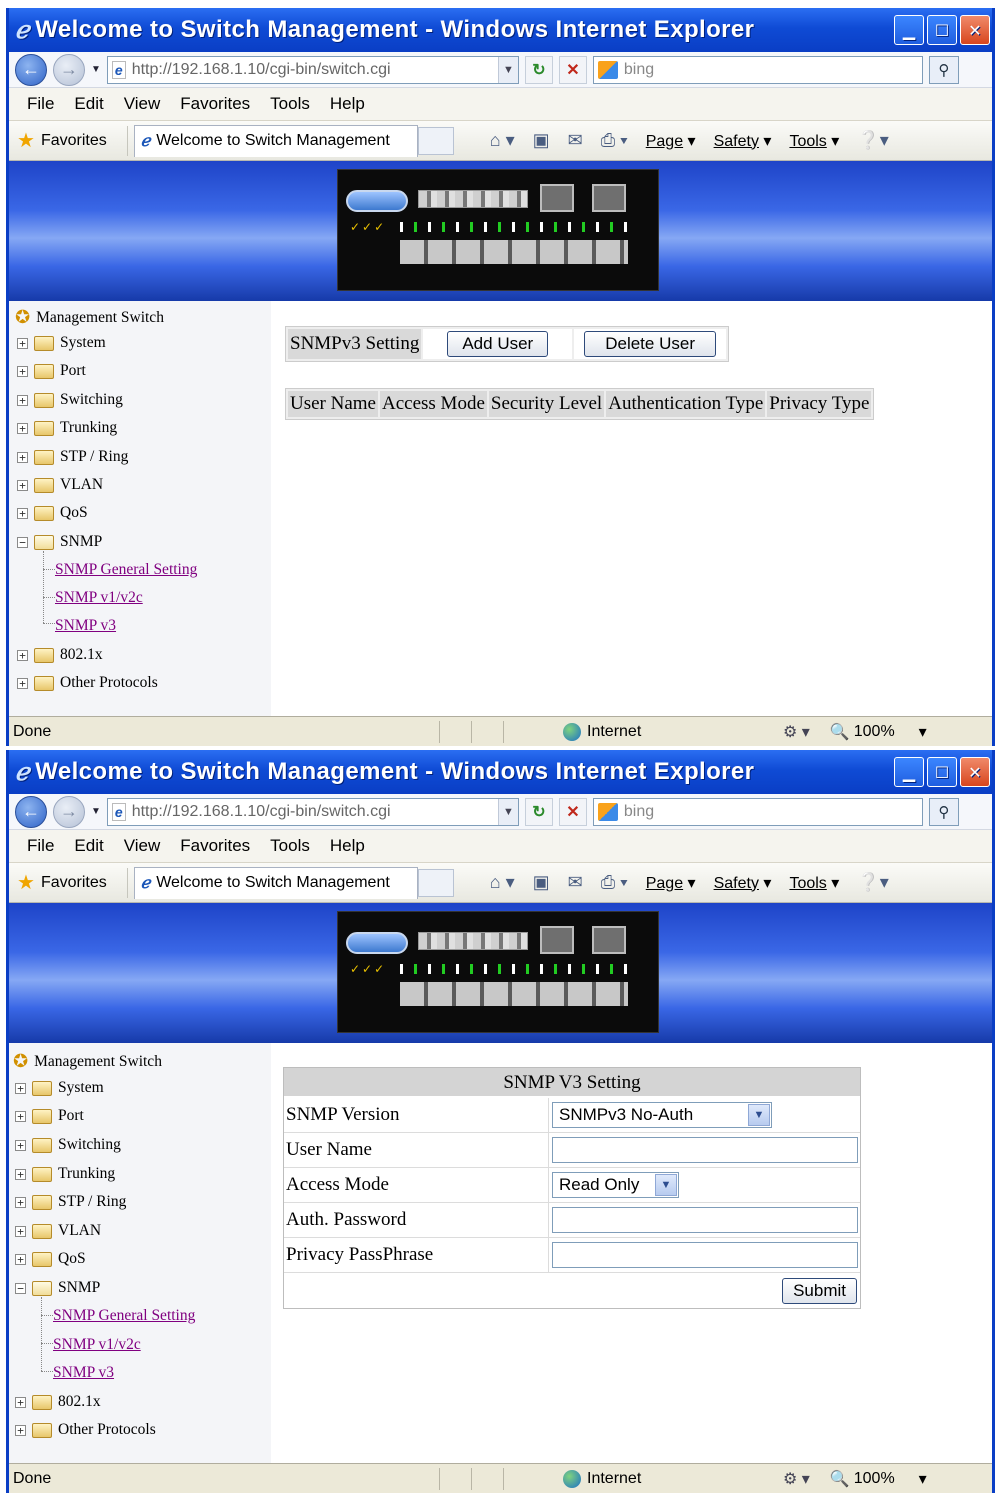  What do you see at coordinates (215, 846) in the screenshot?
I see `menu-favorites: Favorites` at bounding box center [215, 846].